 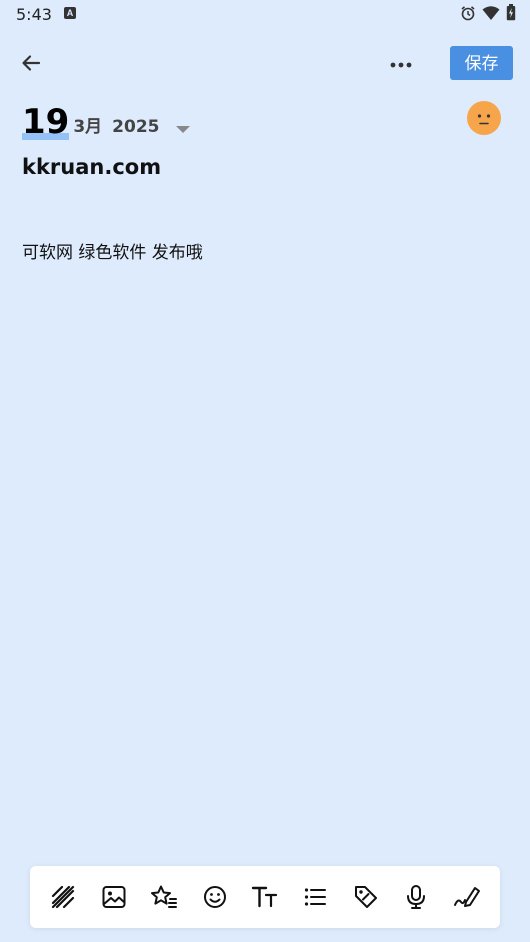 I want to click on neutral-face-icon, so click(x=484, y=119).